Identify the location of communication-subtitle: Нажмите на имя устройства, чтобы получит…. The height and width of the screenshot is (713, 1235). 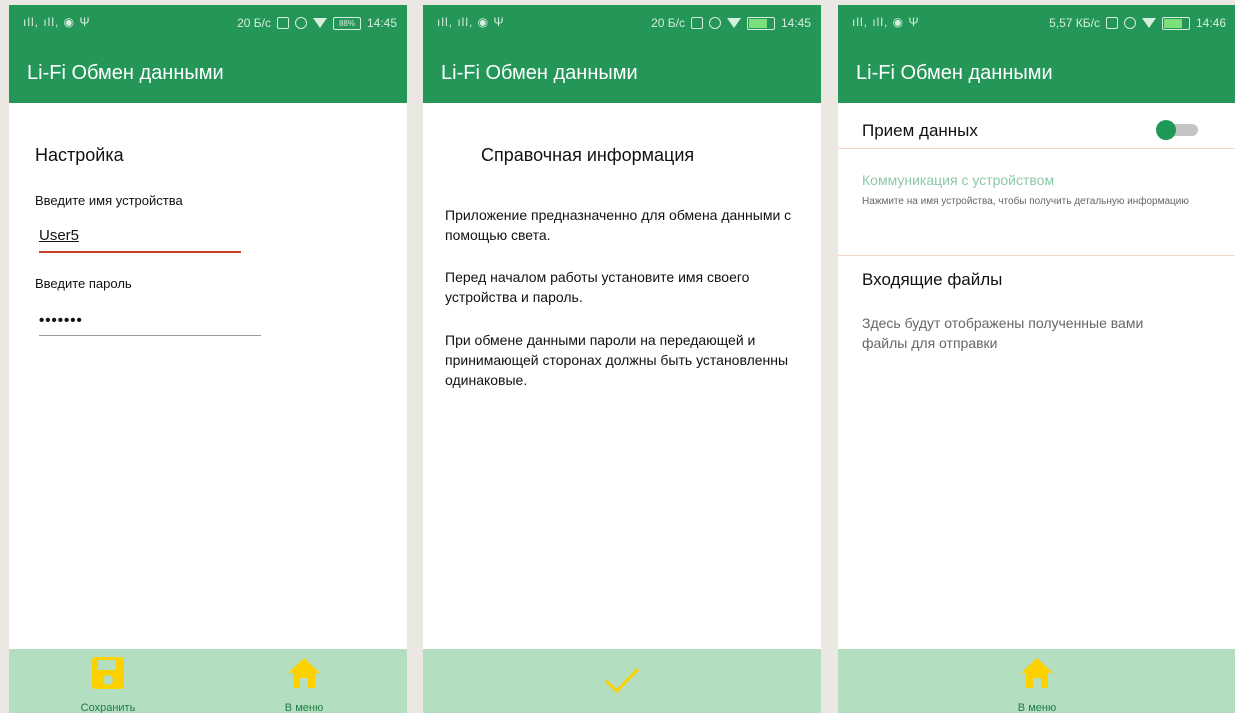
(1025, 201).